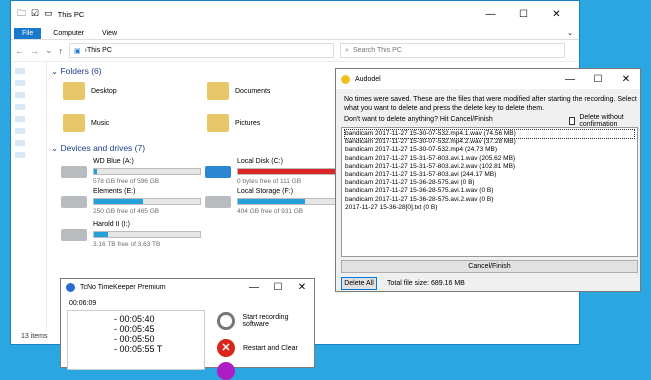  Describe the element at coordinates (359, 283) in the screenshot. I see `delete-all-button: Delete All` at that location.